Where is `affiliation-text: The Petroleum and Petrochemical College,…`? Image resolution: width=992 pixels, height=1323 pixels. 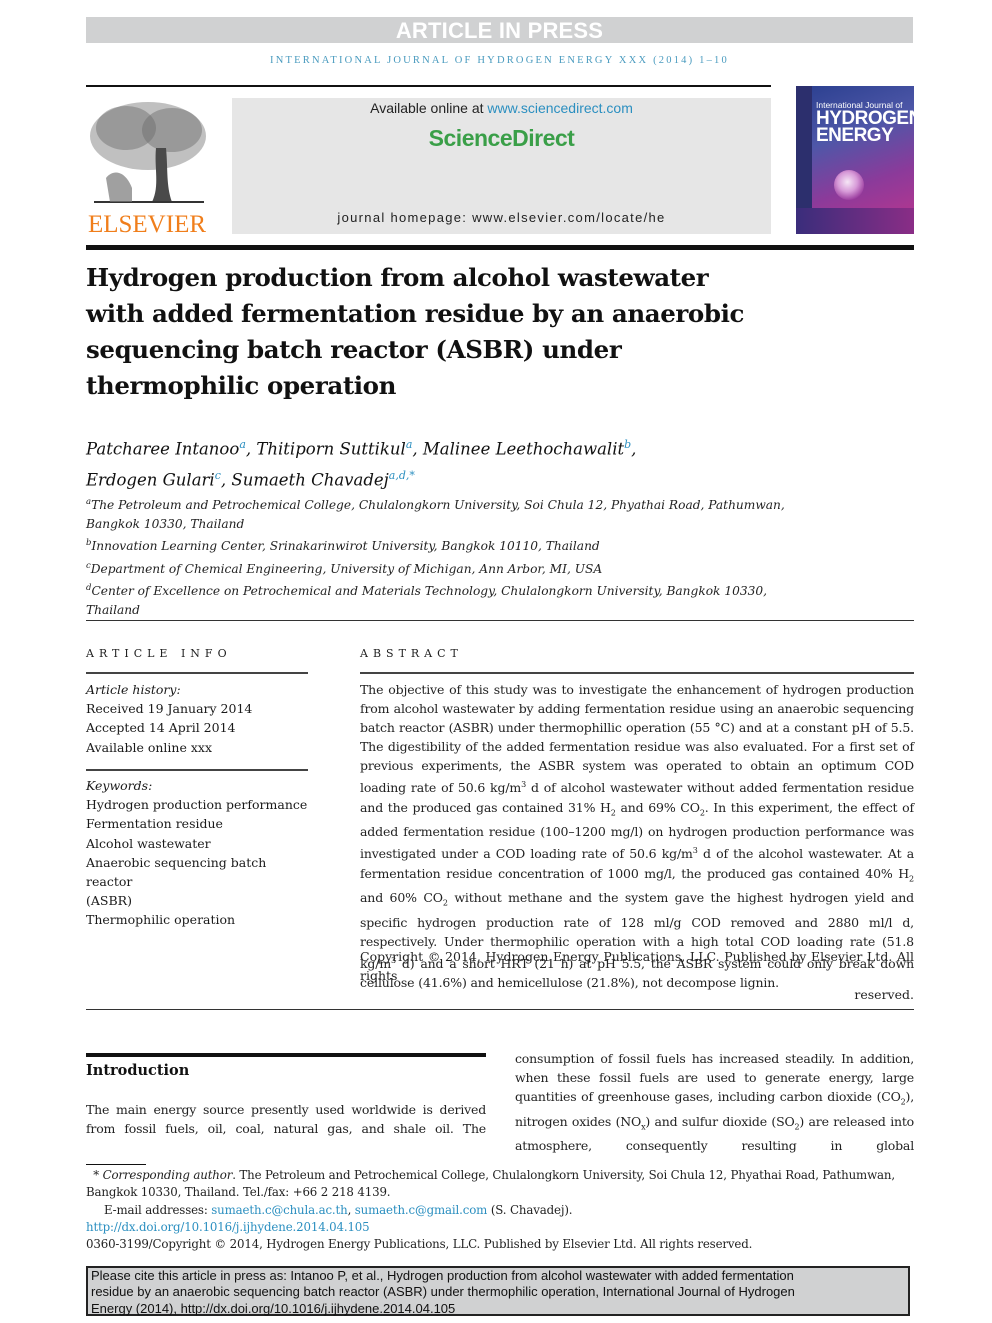
affiliation-text: The Petroleum and Petrochemical College,… is located at coordinates (438, 505).